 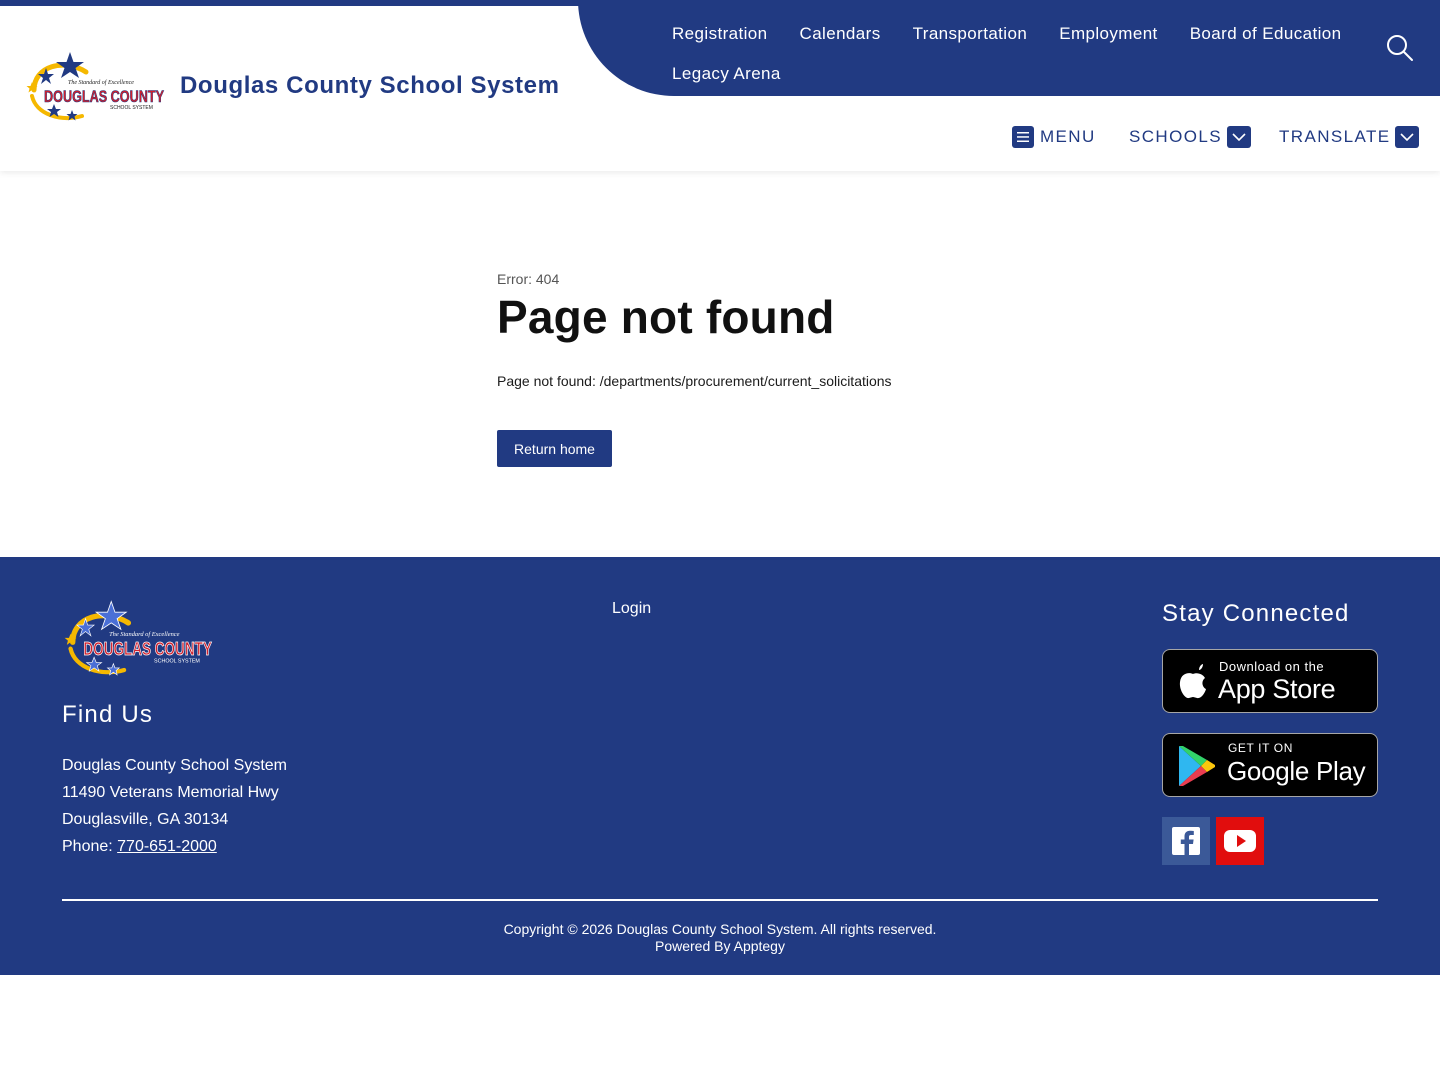 I want to click on address-phone-line: Phone: 770-651-2000, so click(x=174, y=846).